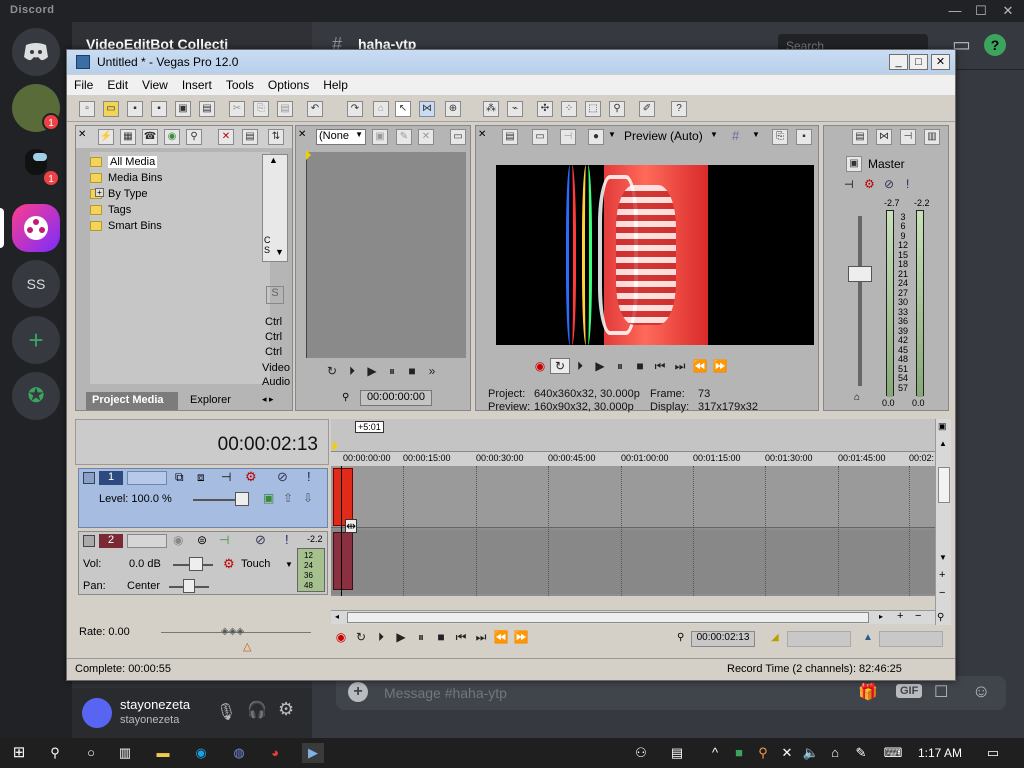  Describe the element at coordinates (275, 753) in the screenshot. I see `chrome-icon: ◕` at that location.